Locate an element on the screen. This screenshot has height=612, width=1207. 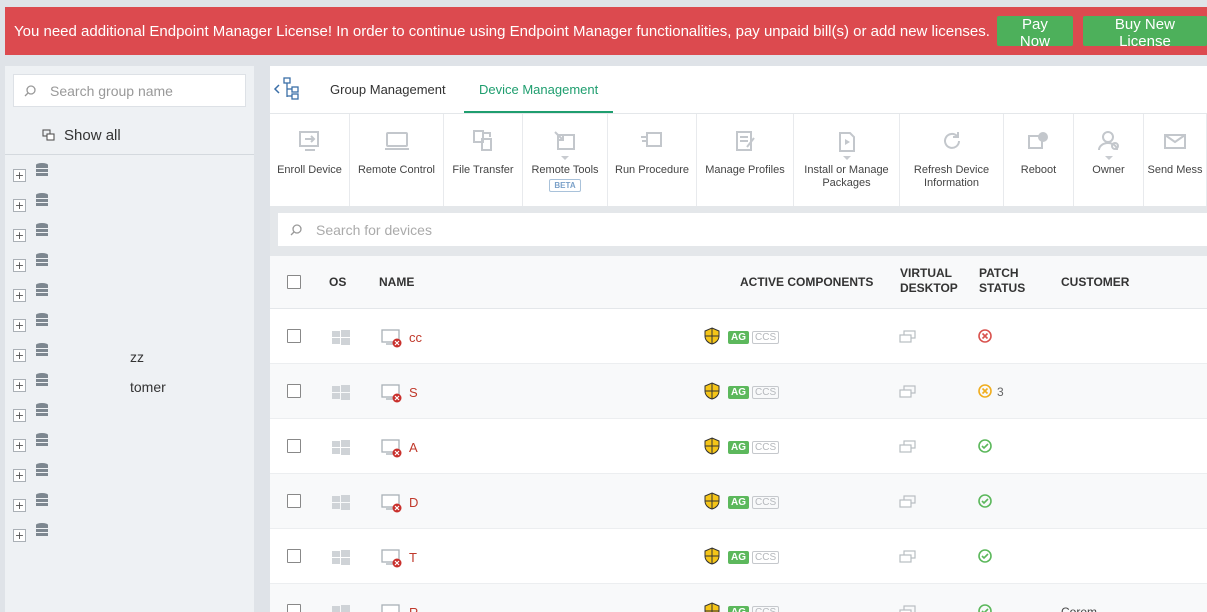
ag-component-badge: AG is located at coordinates (738, 502).